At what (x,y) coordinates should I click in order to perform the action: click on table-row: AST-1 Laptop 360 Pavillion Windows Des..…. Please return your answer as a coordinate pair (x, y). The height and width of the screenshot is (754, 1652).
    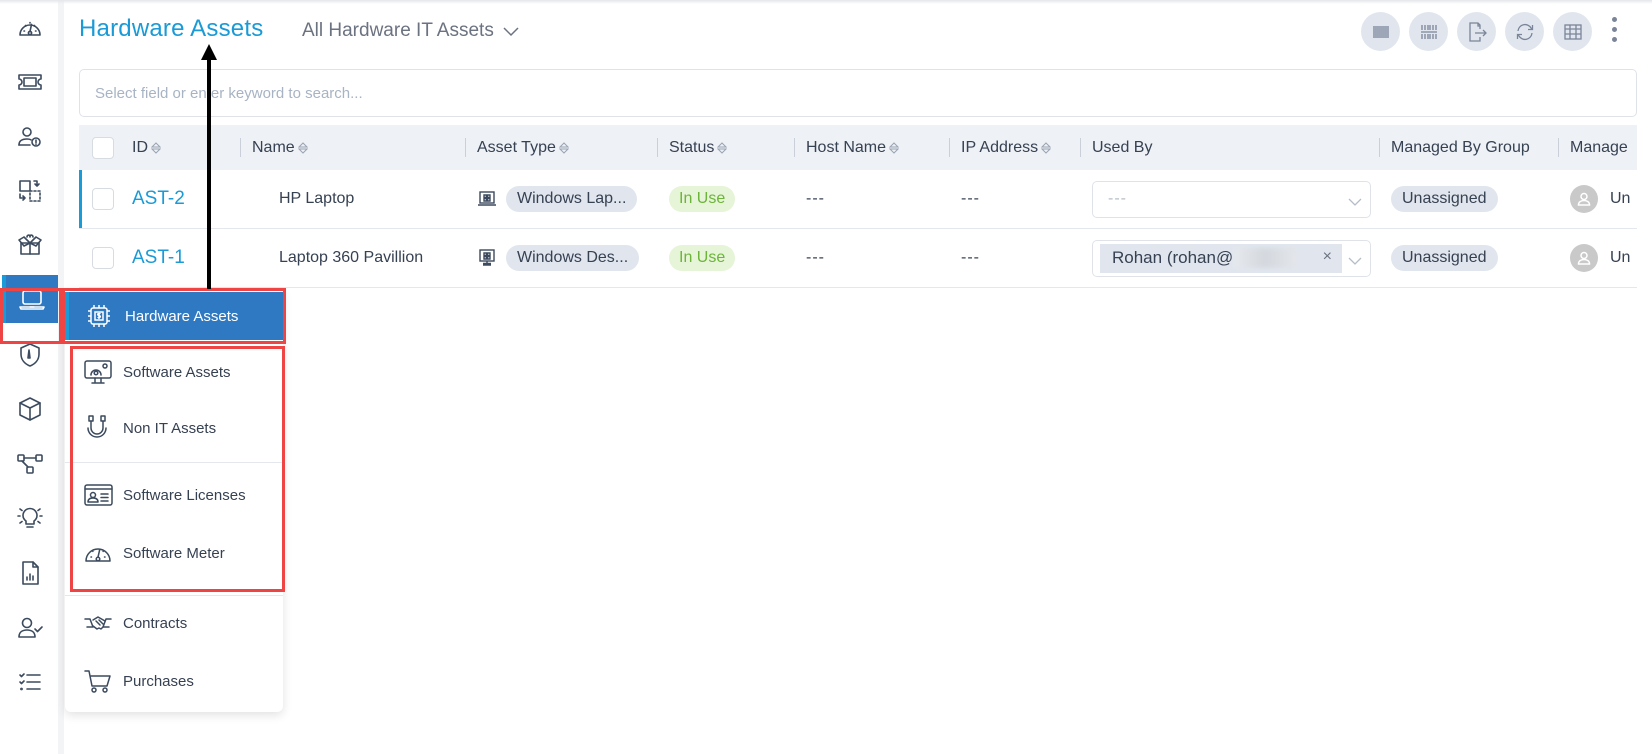
    Looking at the image, I should click on (858, 258).